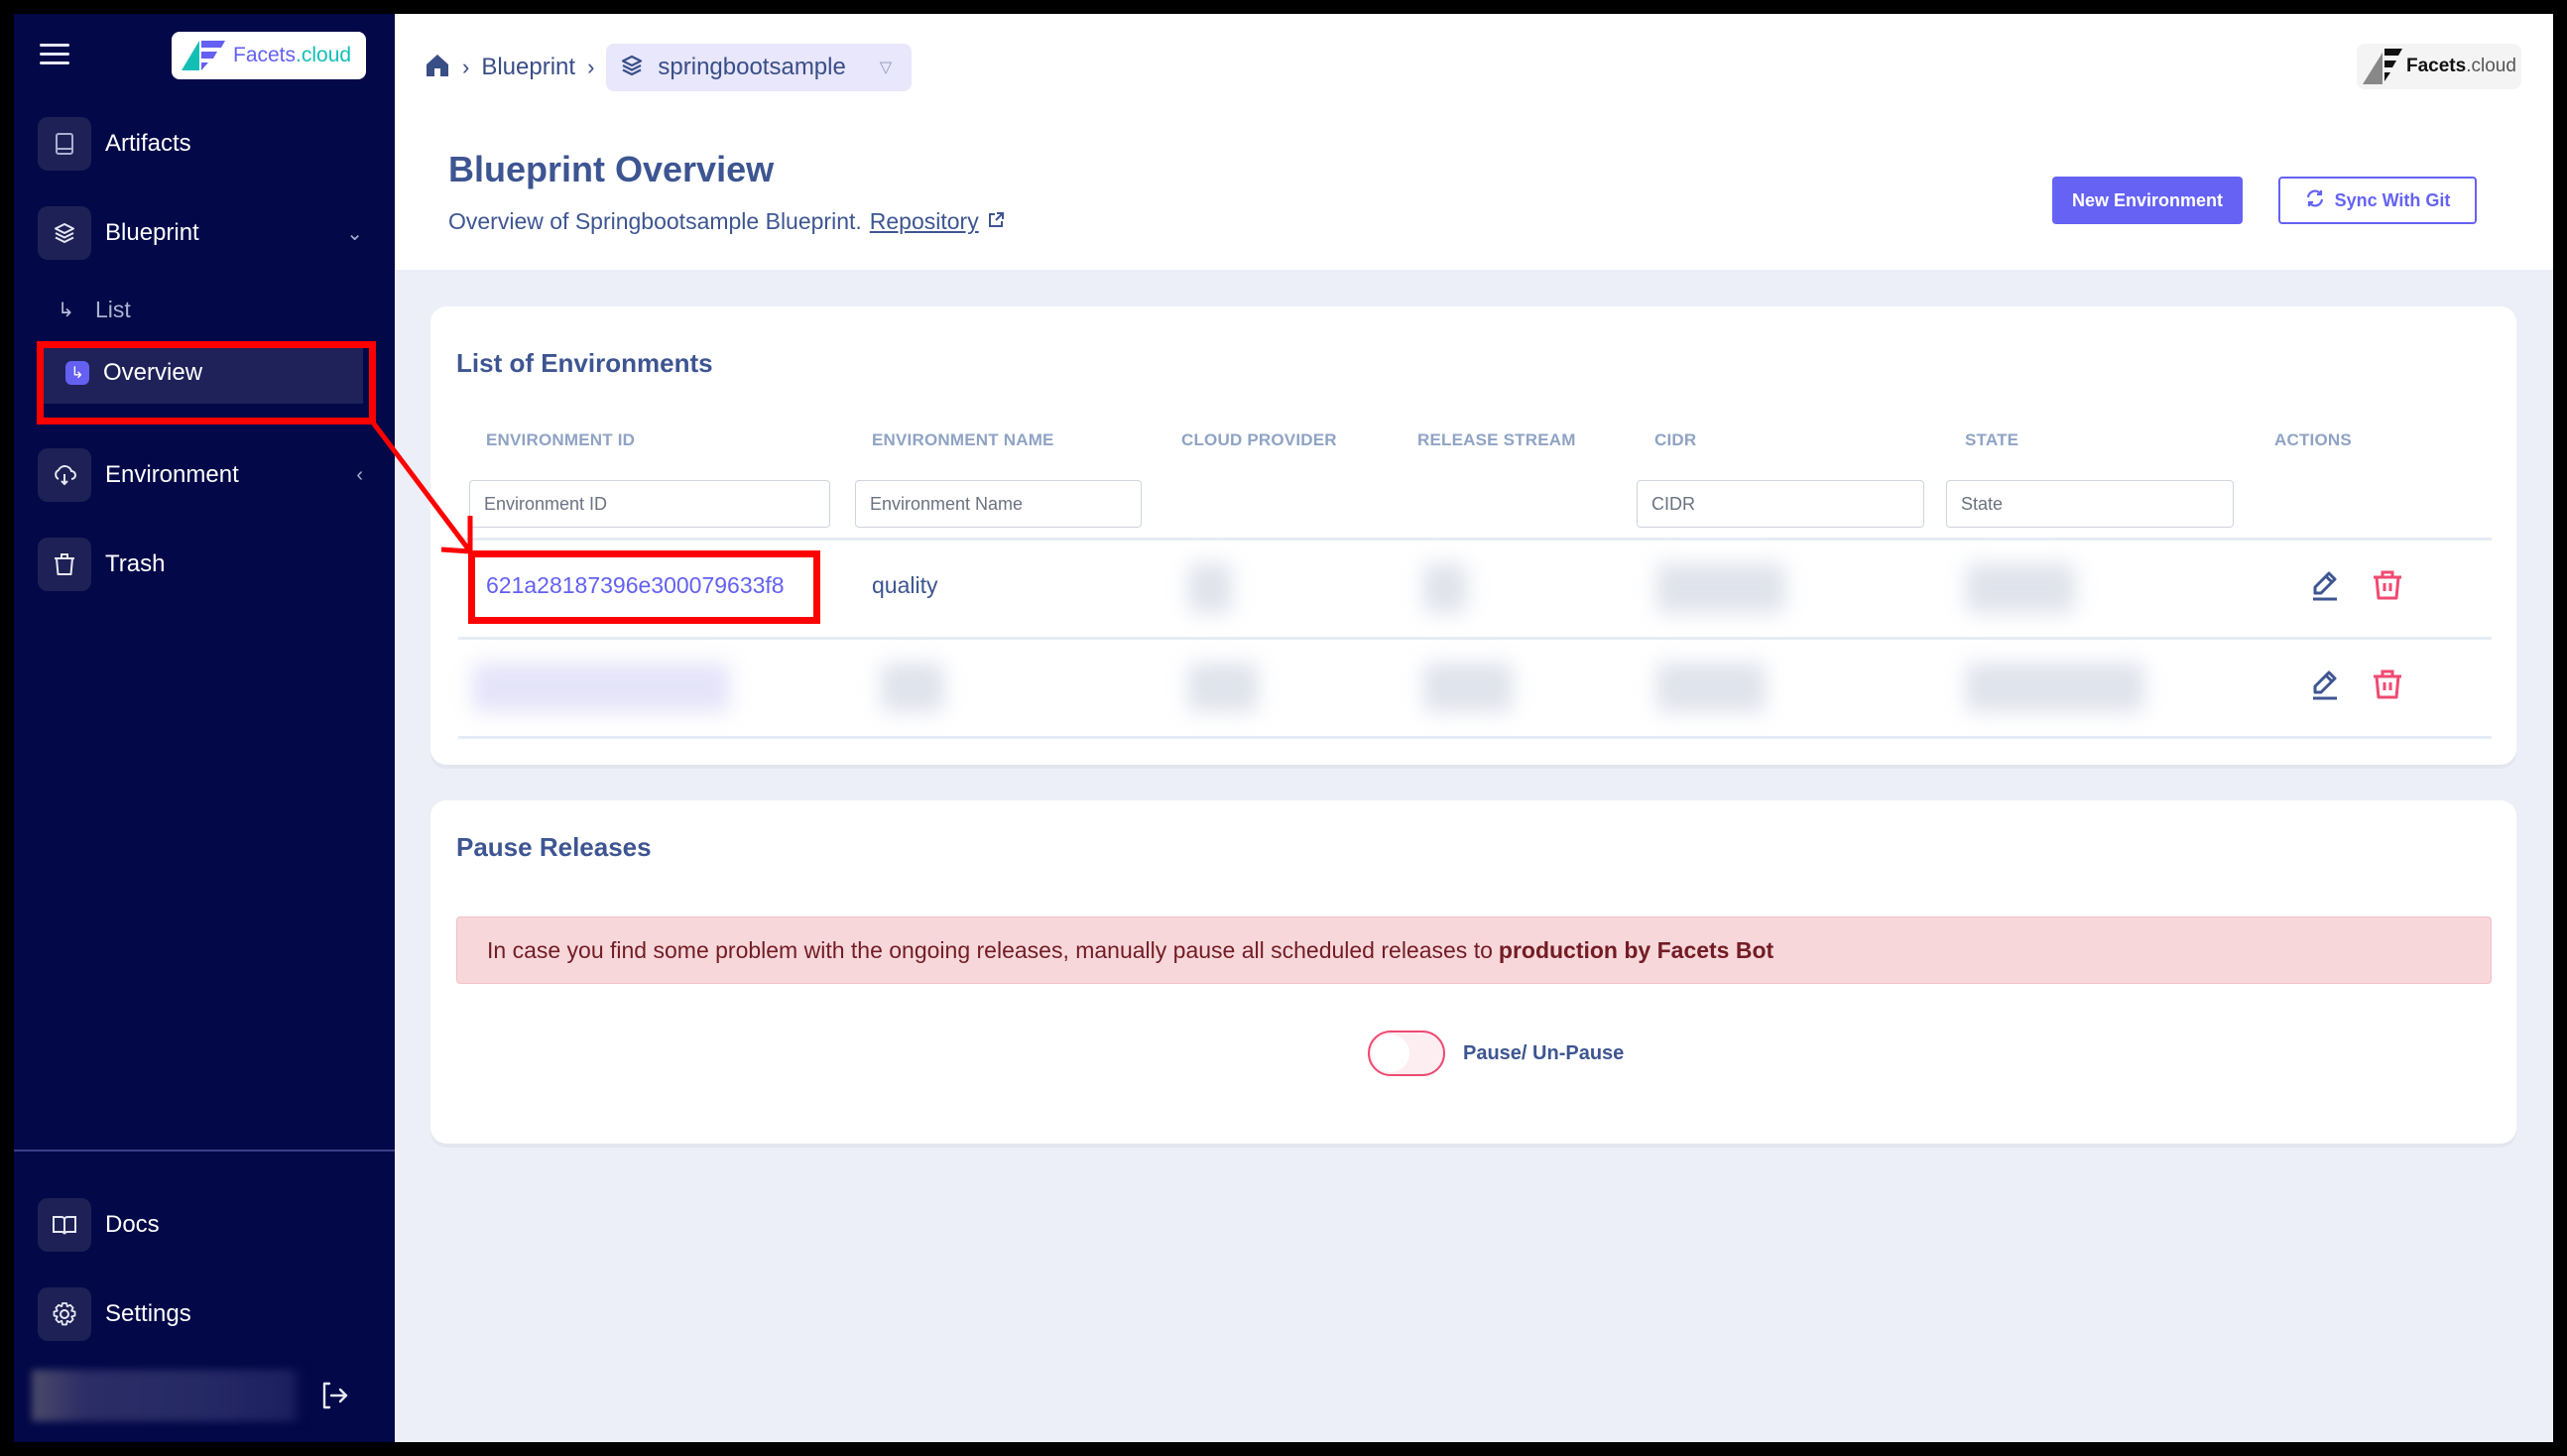 The image size is (2567, 1456). Describe the element at coordinates (924, 221) in the screenshot. I see `repository-link: Repository` at that location.